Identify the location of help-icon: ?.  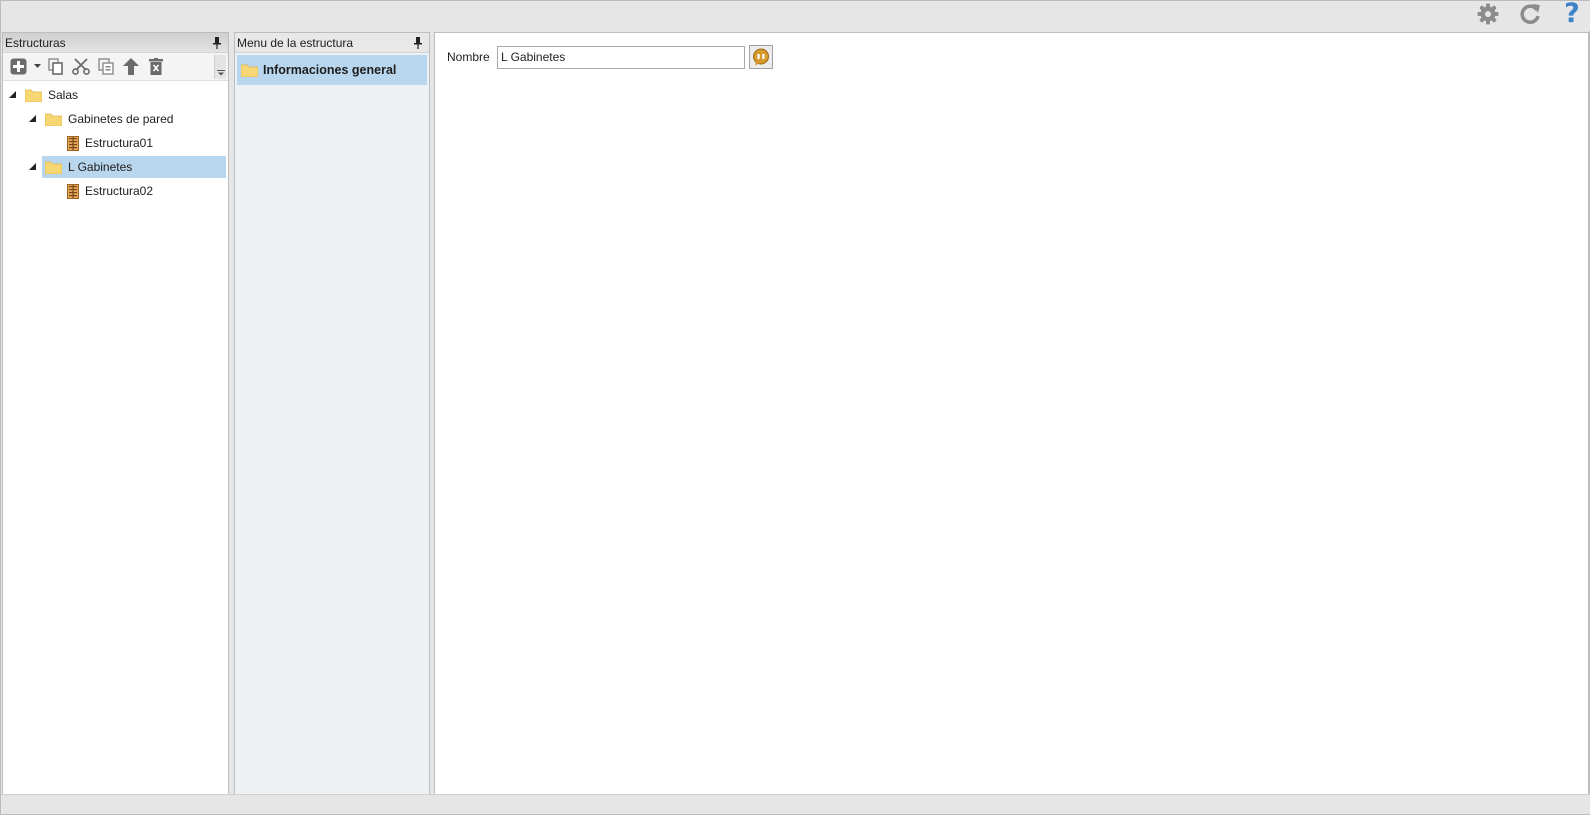
(1572, 14).